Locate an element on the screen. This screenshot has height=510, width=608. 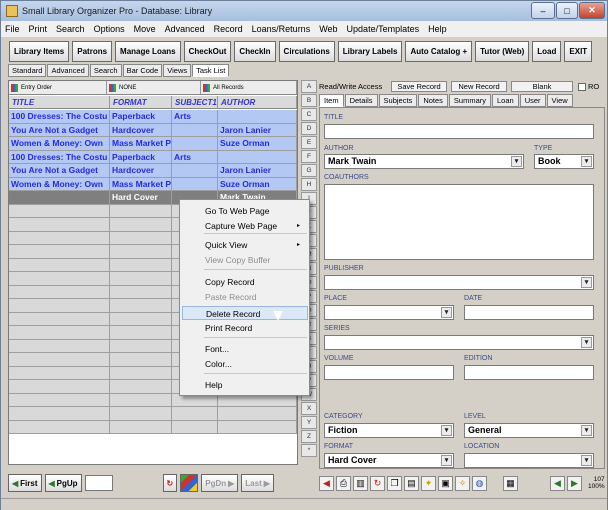
letter-index-b: B is located at coordinates (309, 100).